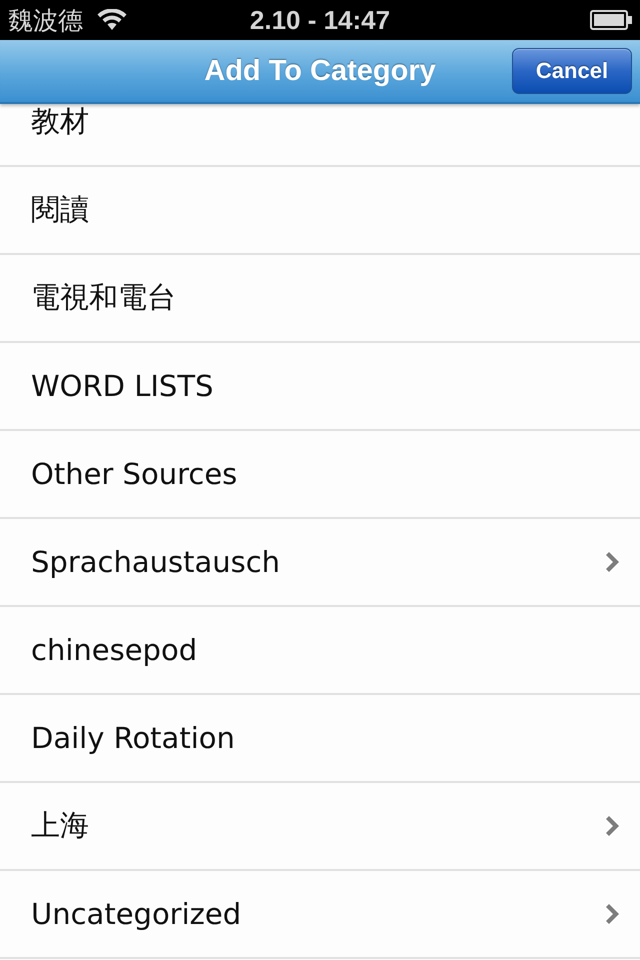  Describe the element at coordinates (320, 71) in the screenshot. I see `nav-title: Add To Category` at that location.